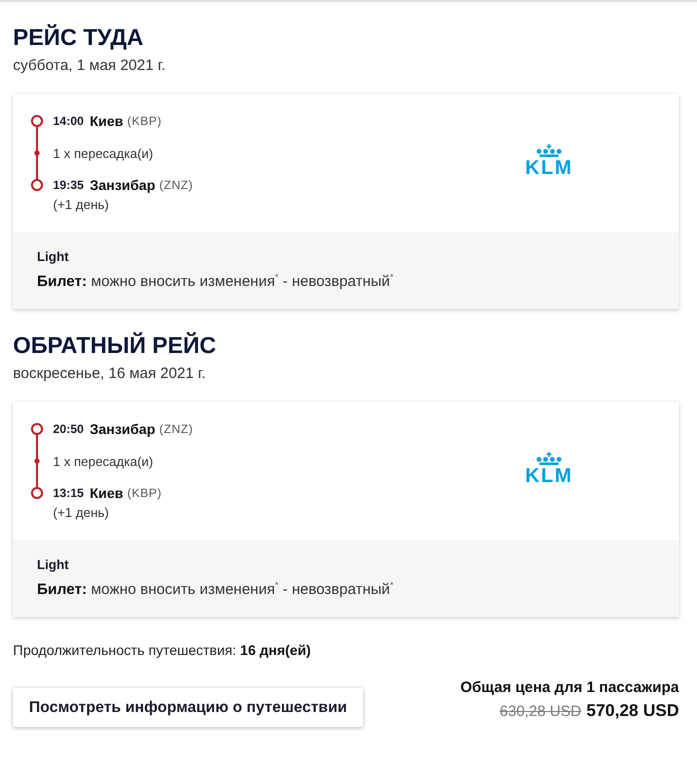 The image size is (697, 769). I want to click on total-price: 570,28 USD, so click(632, 711).